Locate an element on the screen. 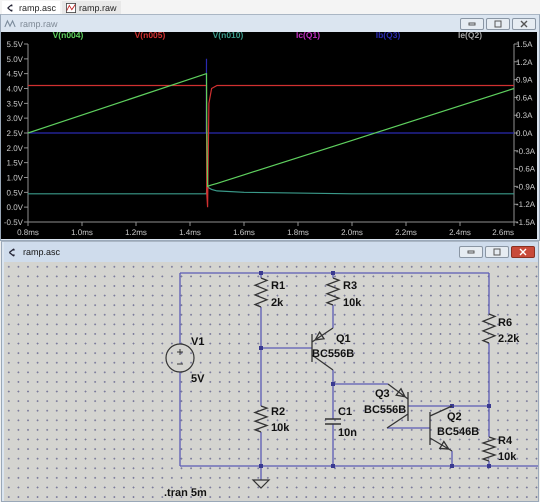 The image size is (540, 502). axis-label: 2.5V is located at coordinates (14, 133).